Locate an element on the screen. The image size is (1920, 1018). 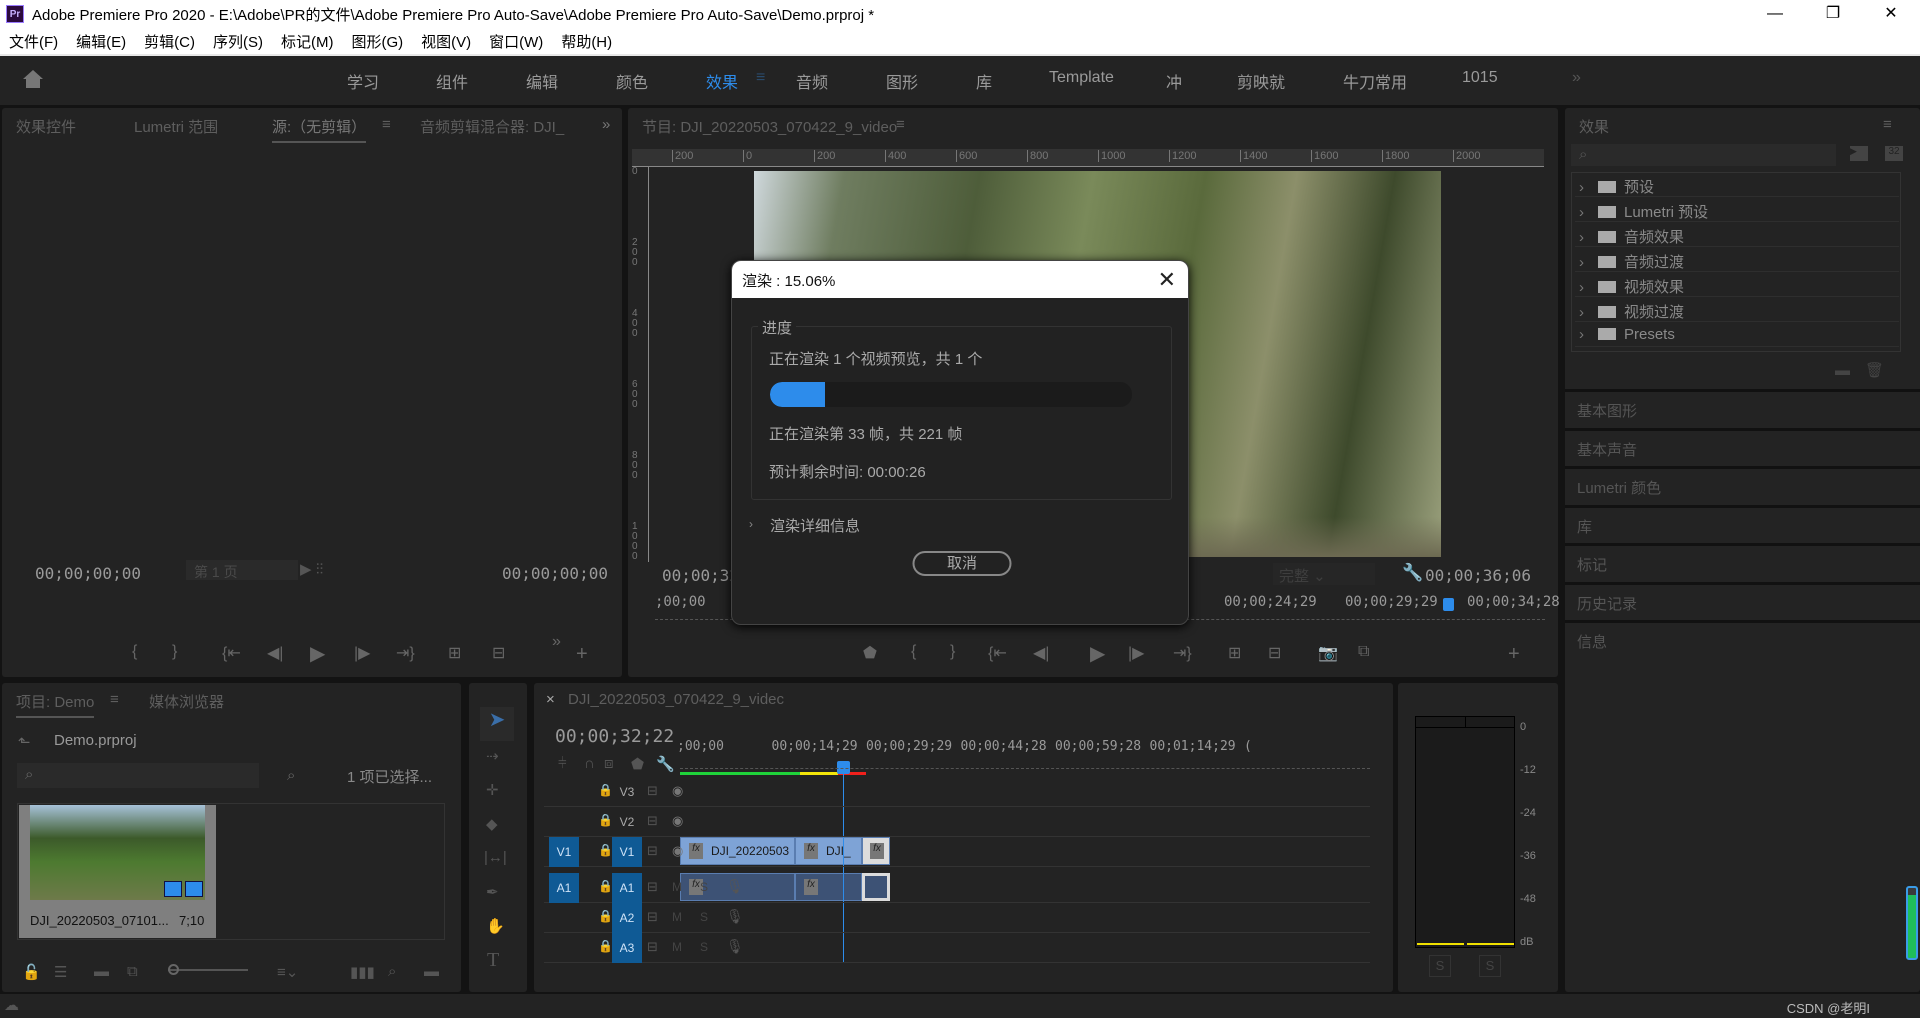
menu-graphics: 图形(G) is located at coordinates (377, 41).